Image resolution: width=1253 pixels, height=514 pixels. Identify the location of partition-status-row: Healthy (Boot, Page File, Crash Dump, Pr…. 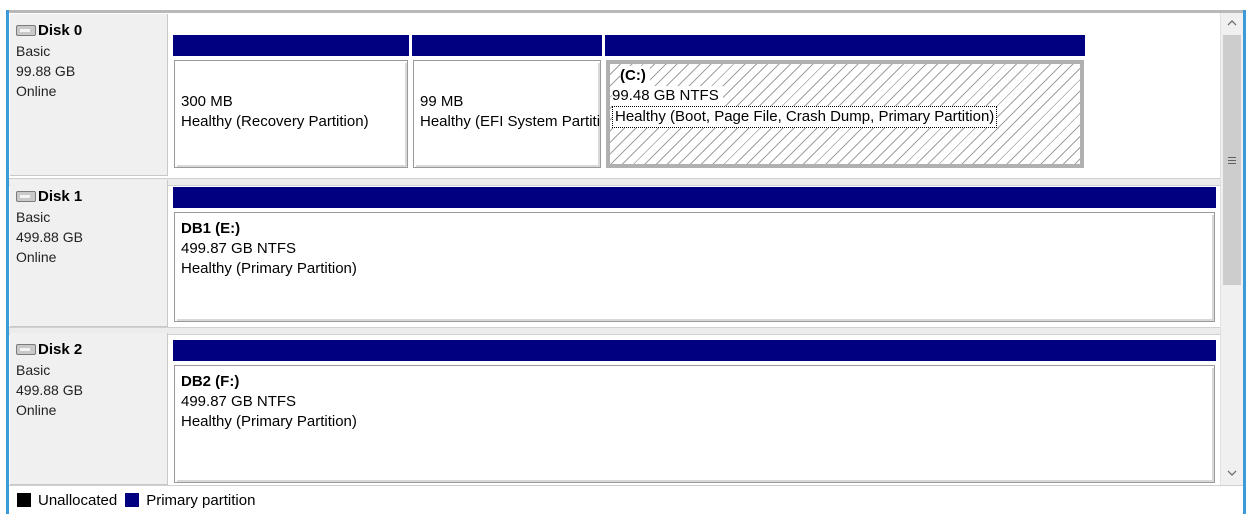
(846, 117).